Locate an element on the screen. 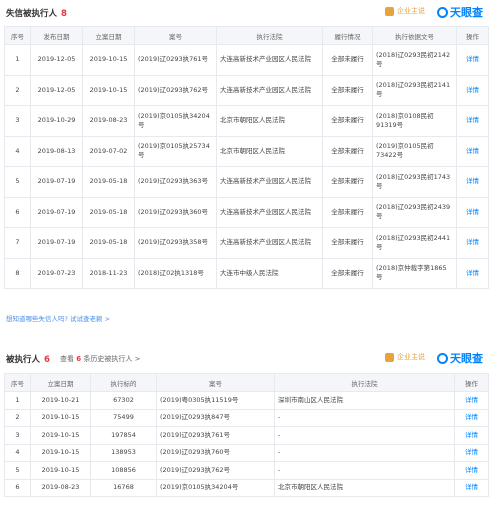 The width and height of the screenshot is (493, 508). publish-date: 2019-07-19 is located at coordinates (56, 243).